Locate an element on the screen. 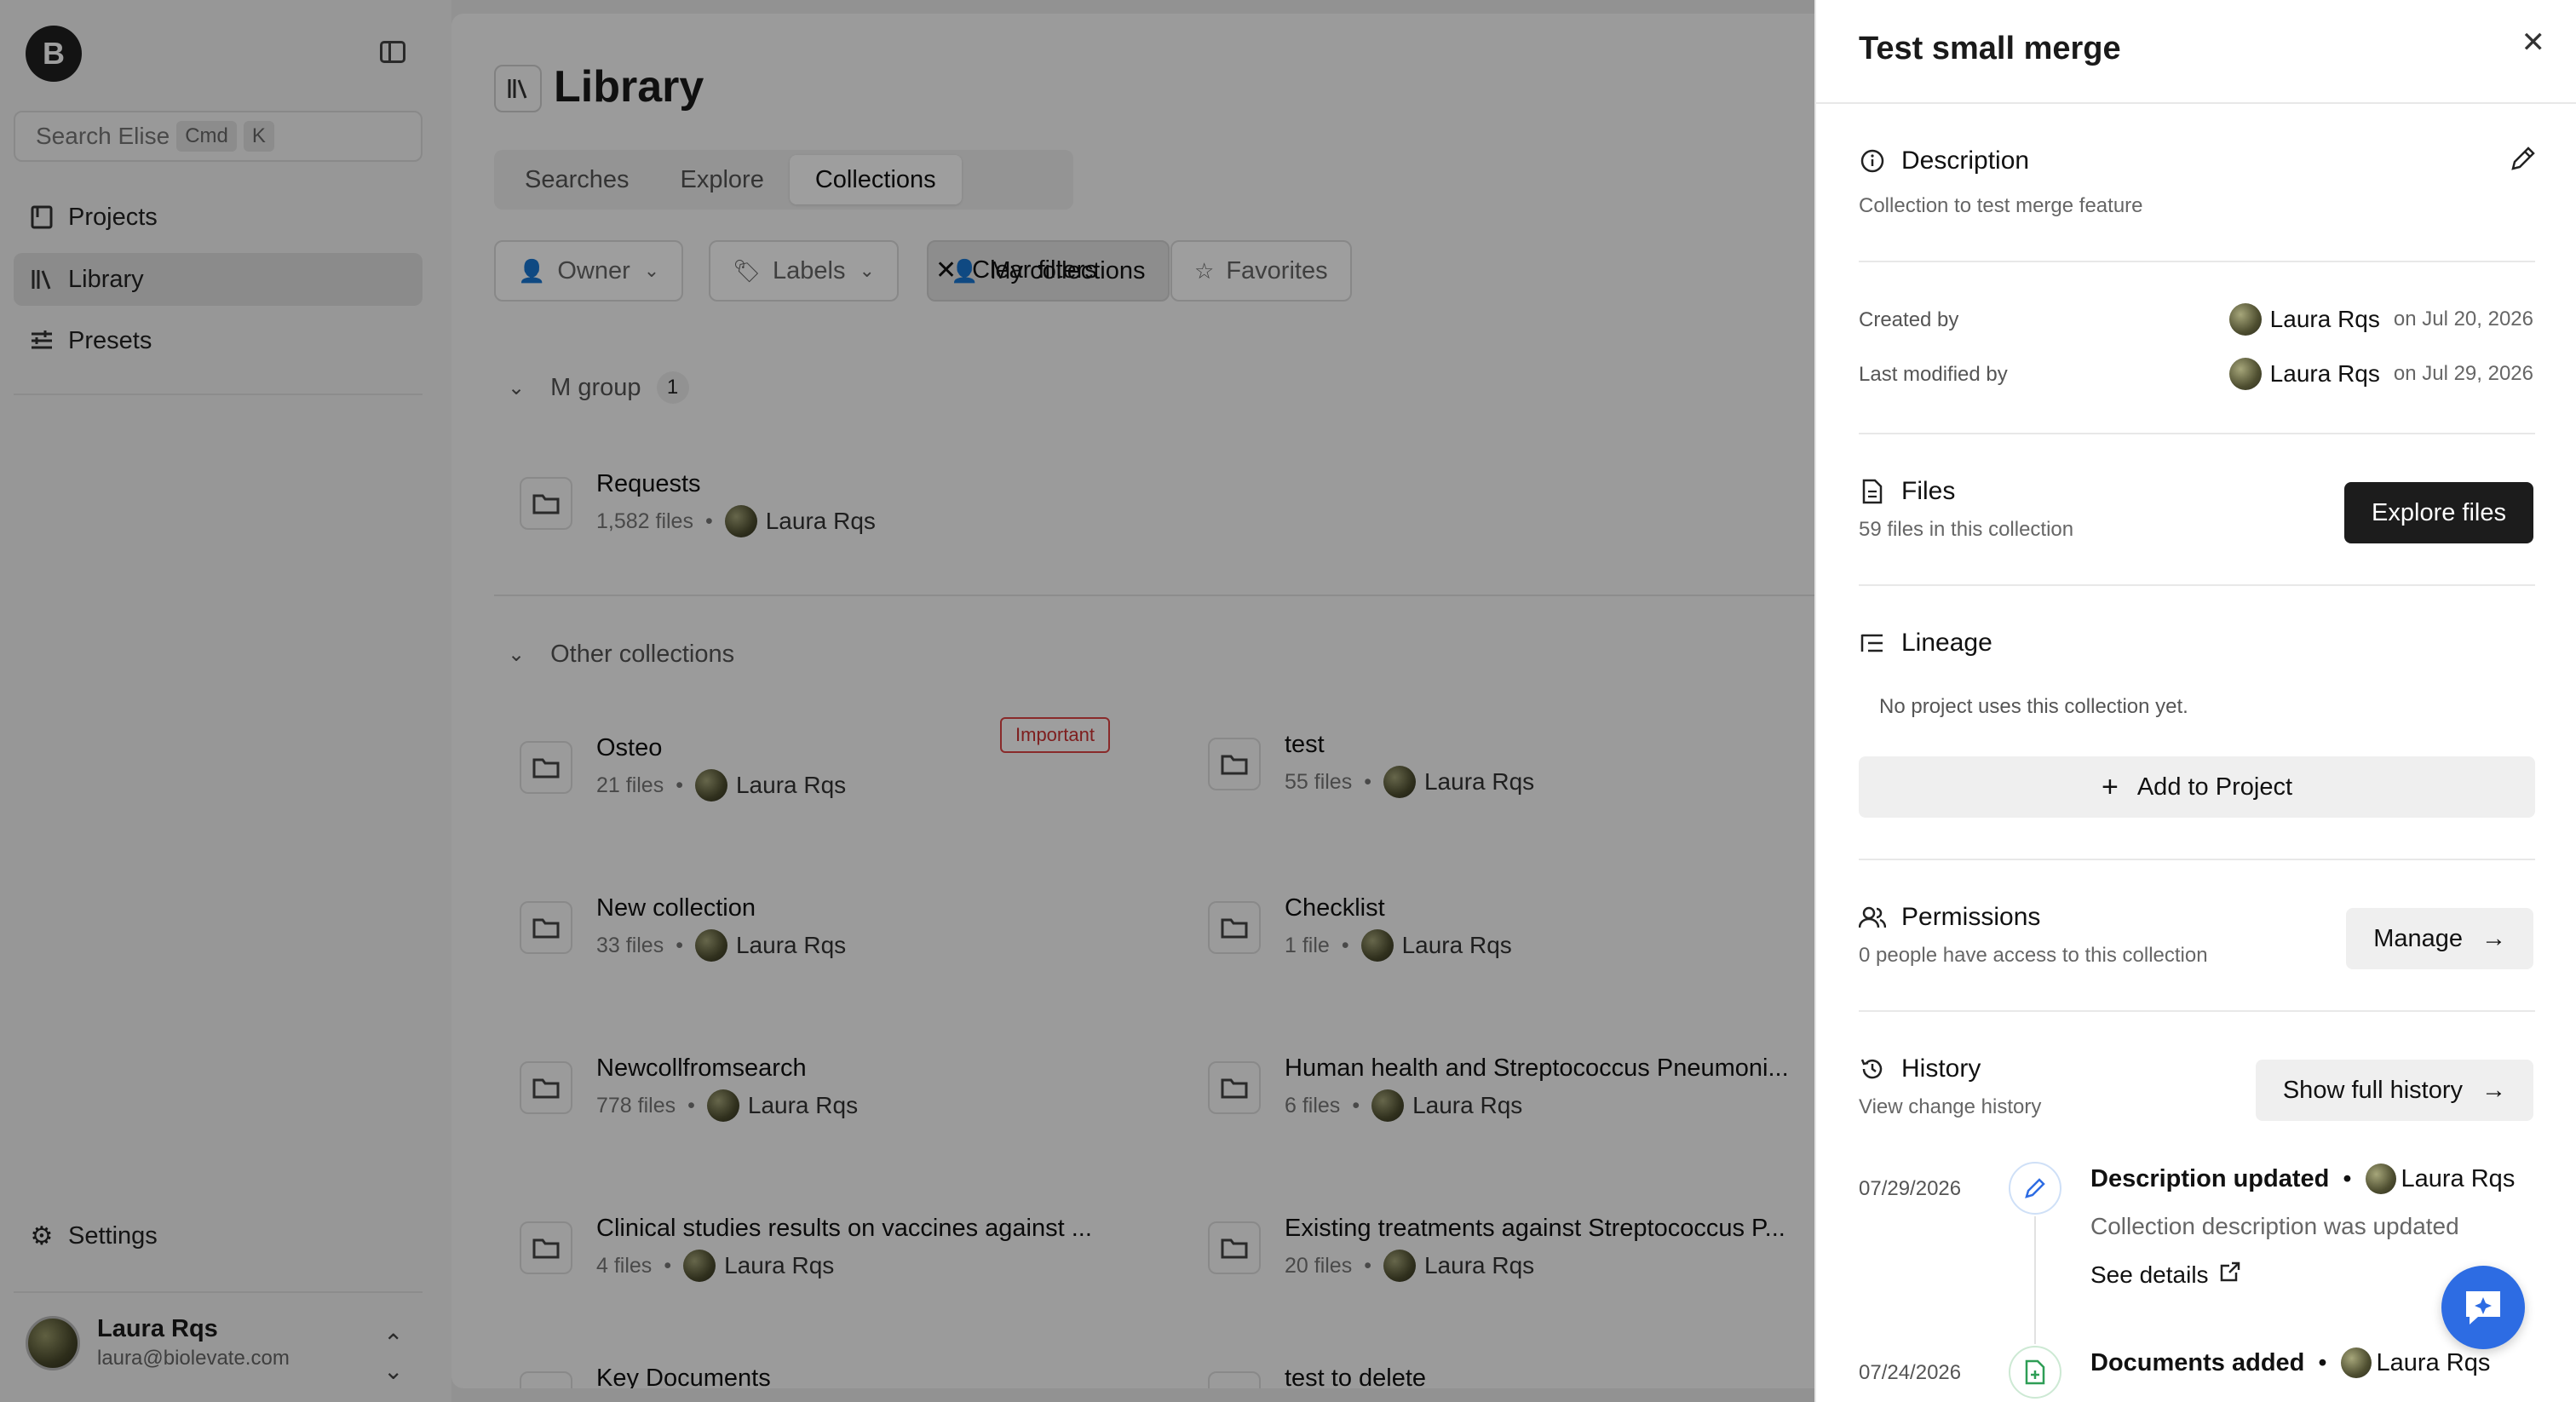 Image resolution: width=2576 pixels, height=1402 pixels. created-by-value: Laura Rqs on Jul 20, 2026 is located at coordinates (2381, 319).